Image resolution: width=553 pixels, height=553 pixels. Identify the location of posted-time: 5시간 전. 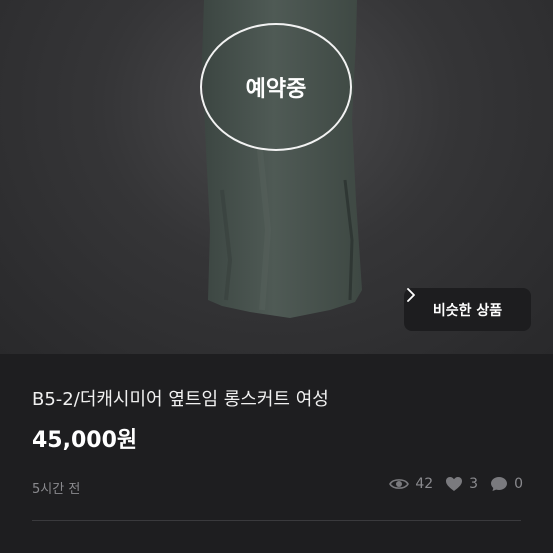
(56, 489).